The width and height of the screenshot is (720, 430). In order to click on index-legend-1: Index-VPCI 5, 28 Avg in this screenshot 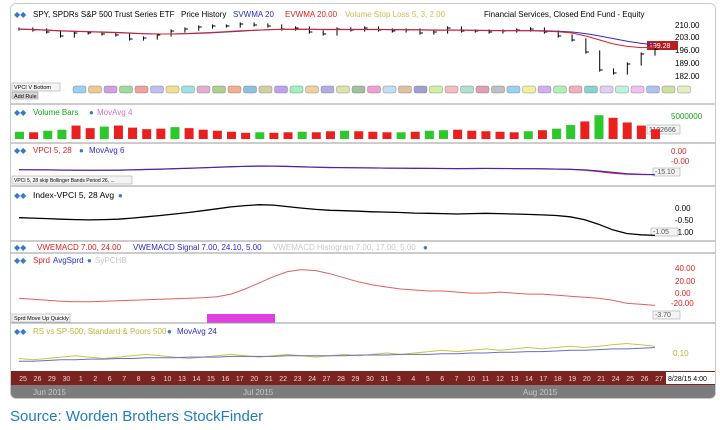, I will do `click(73, 195)`.